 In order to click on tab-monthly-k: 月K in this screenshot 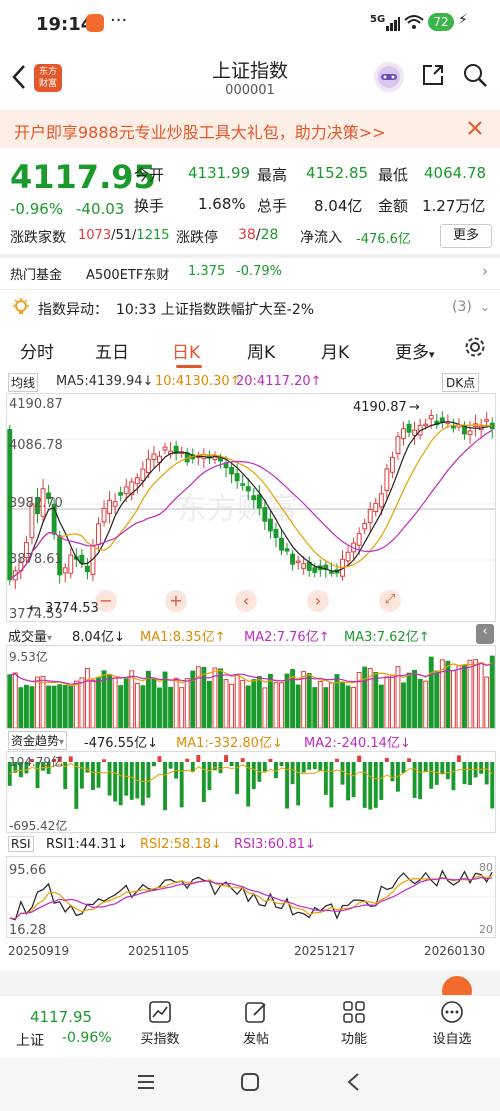, I will do `click(335, 350)`.